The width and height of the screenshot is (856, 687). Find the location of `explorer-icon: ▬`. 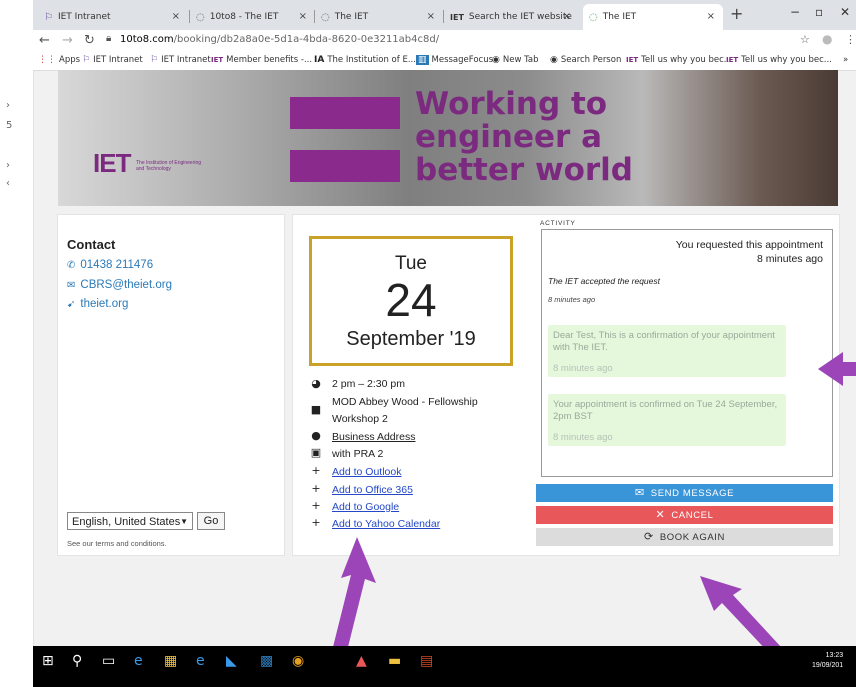

explorer-icon: ▬ is located at coordinates (394, 661).